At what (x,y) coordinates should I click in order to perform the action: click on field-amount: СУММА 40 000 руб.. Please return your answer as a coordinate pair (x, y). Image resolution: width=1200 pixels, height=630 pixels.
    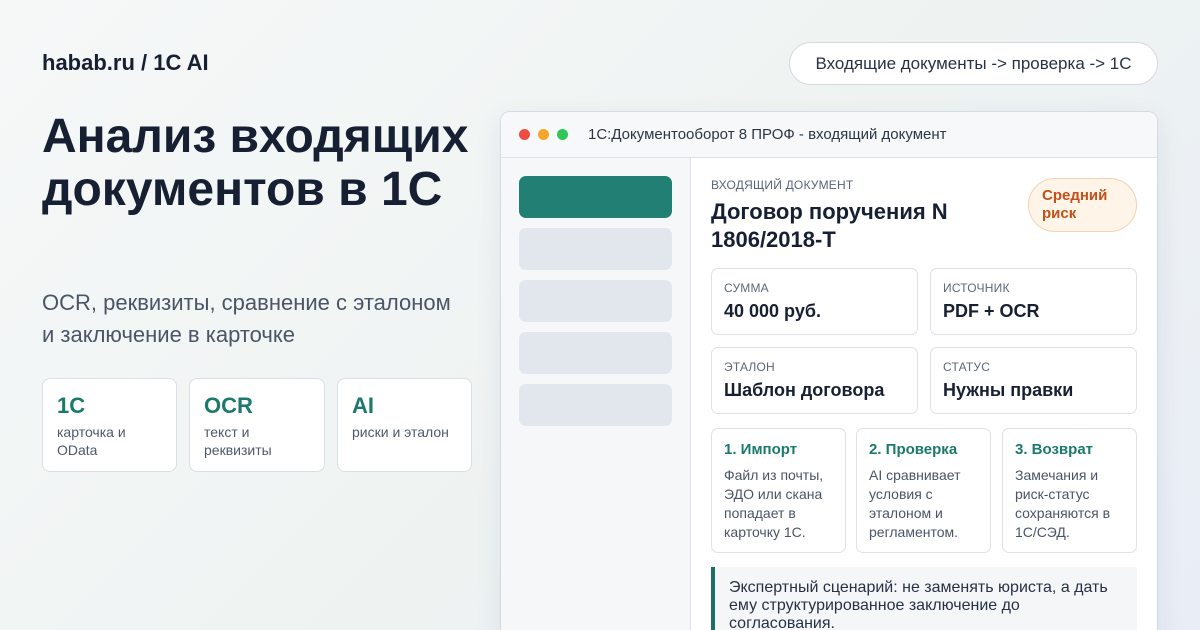
    Looking at the image, I should click on (814, 301).